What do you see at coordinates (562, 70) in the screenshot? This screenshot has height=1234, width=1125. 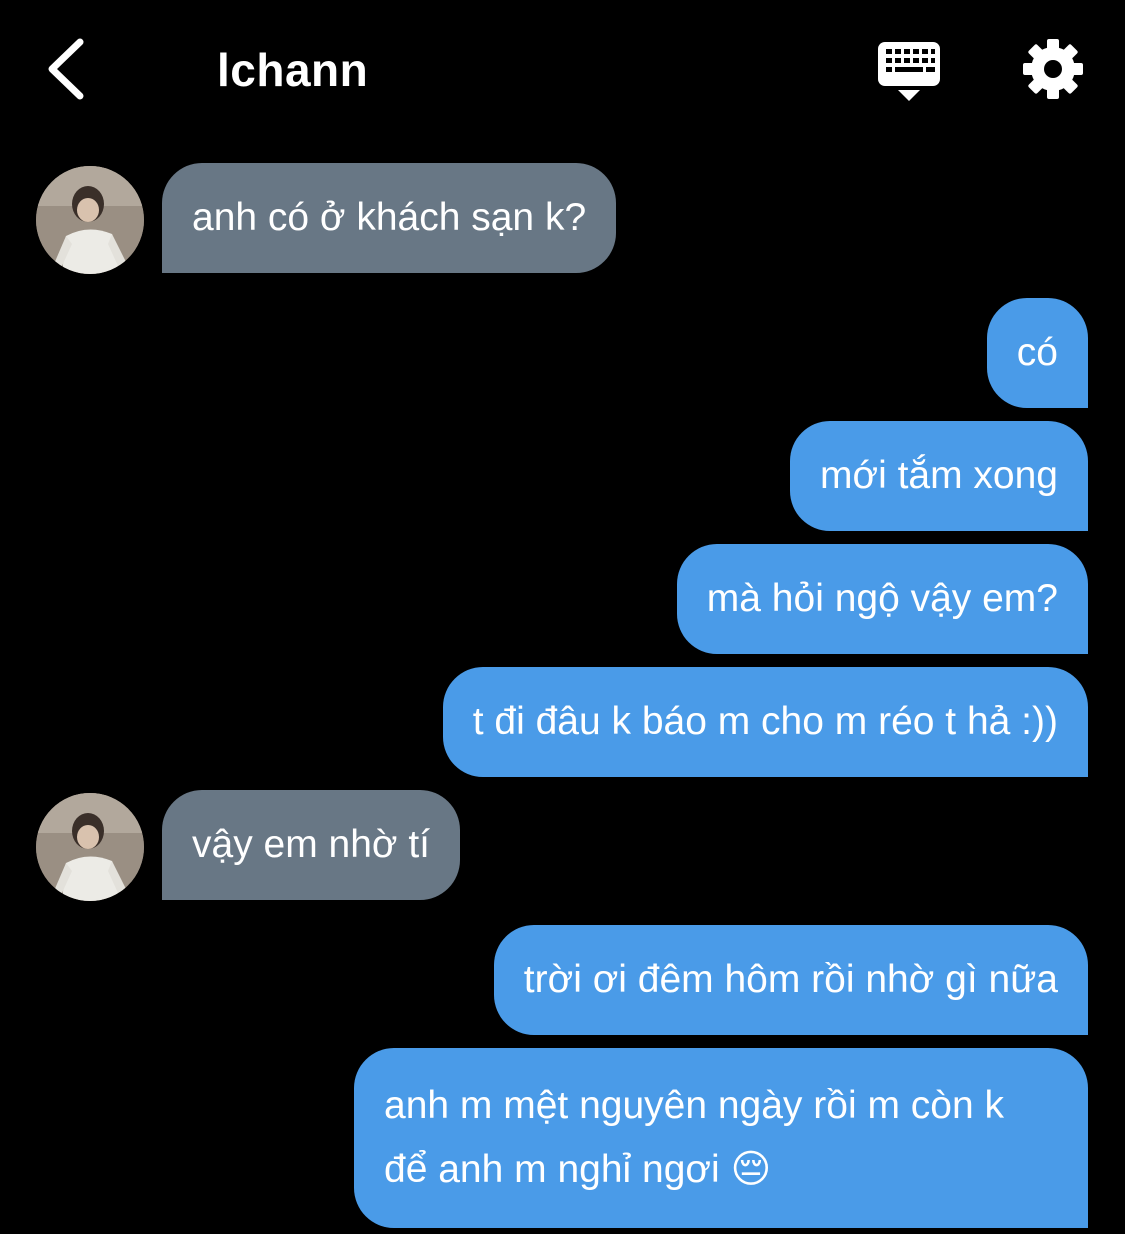 I see `chat-header: lchann` at bounding box center [562, 70].